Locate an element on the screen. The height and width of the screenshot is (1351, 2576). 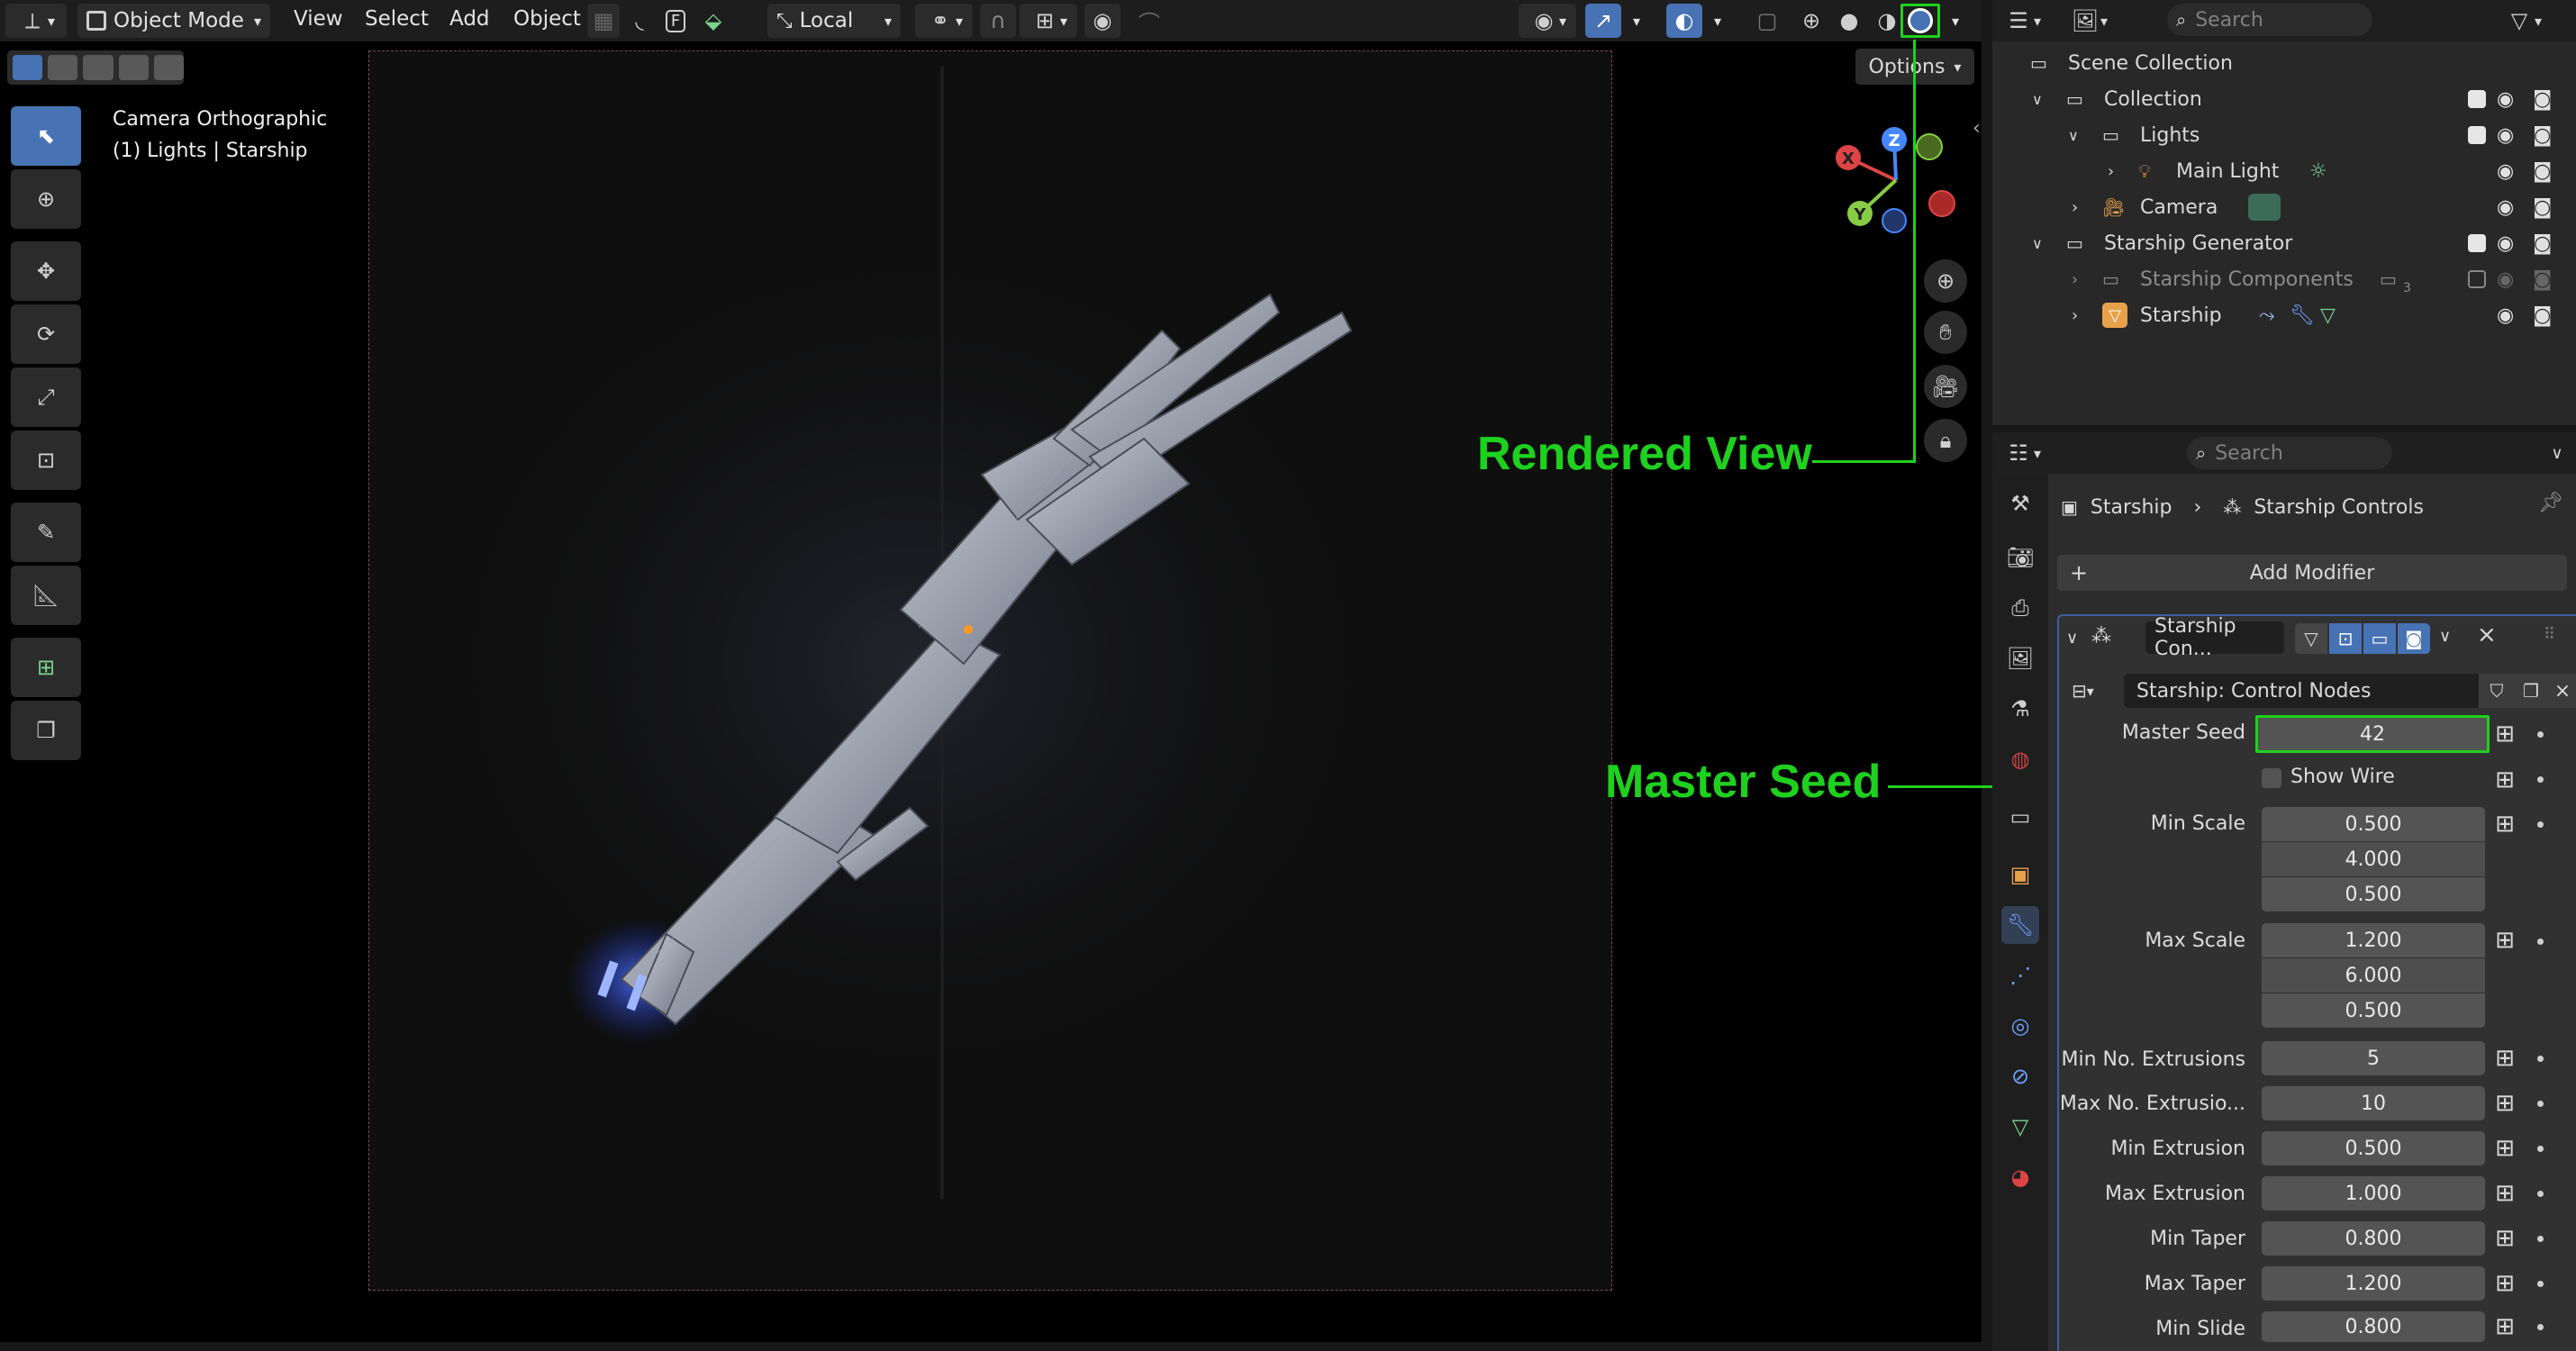
min-extrusions-field: 5 is located at coordinates (2373, 1058).